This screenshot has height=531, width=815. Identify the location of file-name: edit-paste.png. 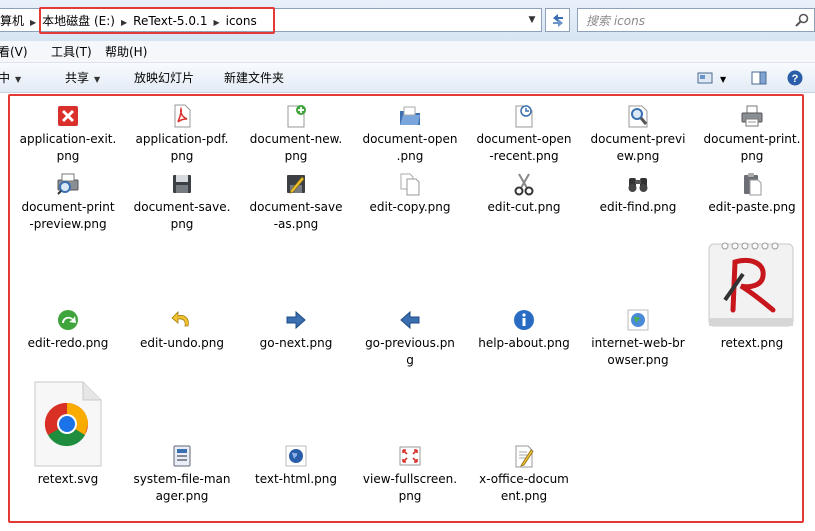
(752, 207).